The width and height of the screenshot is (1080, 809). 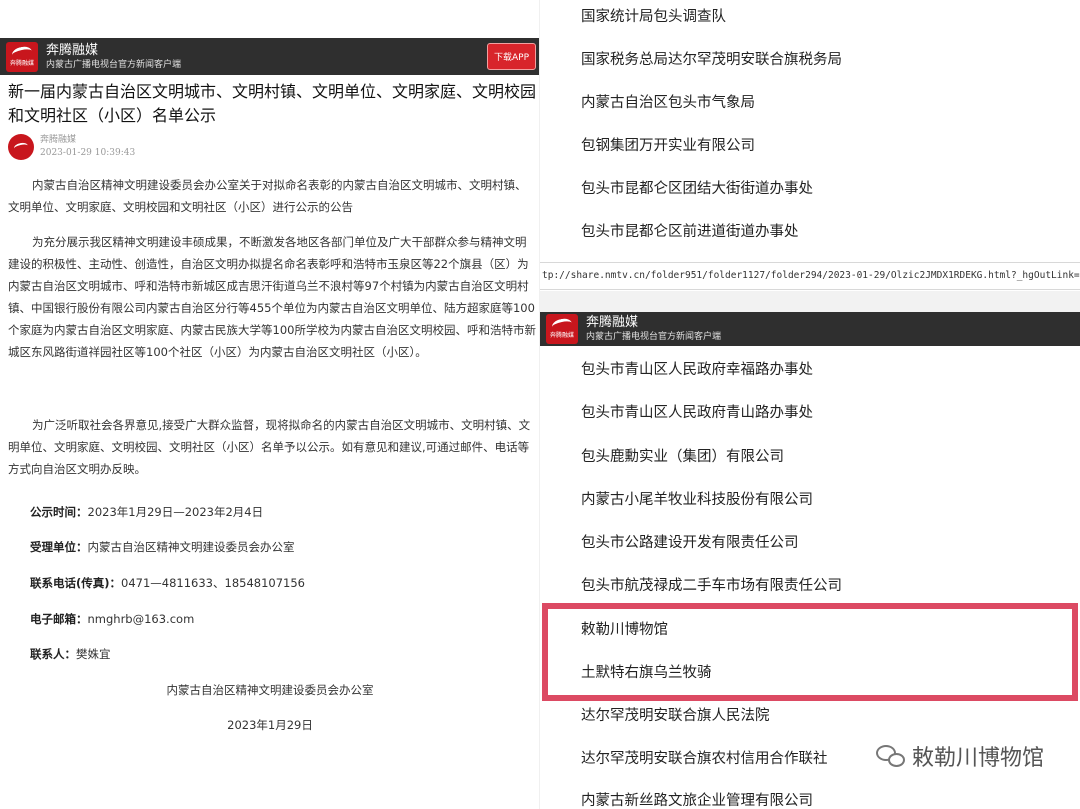 What do you see at coordinates (624, 630) in the screenshot?
I see `highlighted-org-item: 敕勒川博物馆` at bounding box center [624, 630].